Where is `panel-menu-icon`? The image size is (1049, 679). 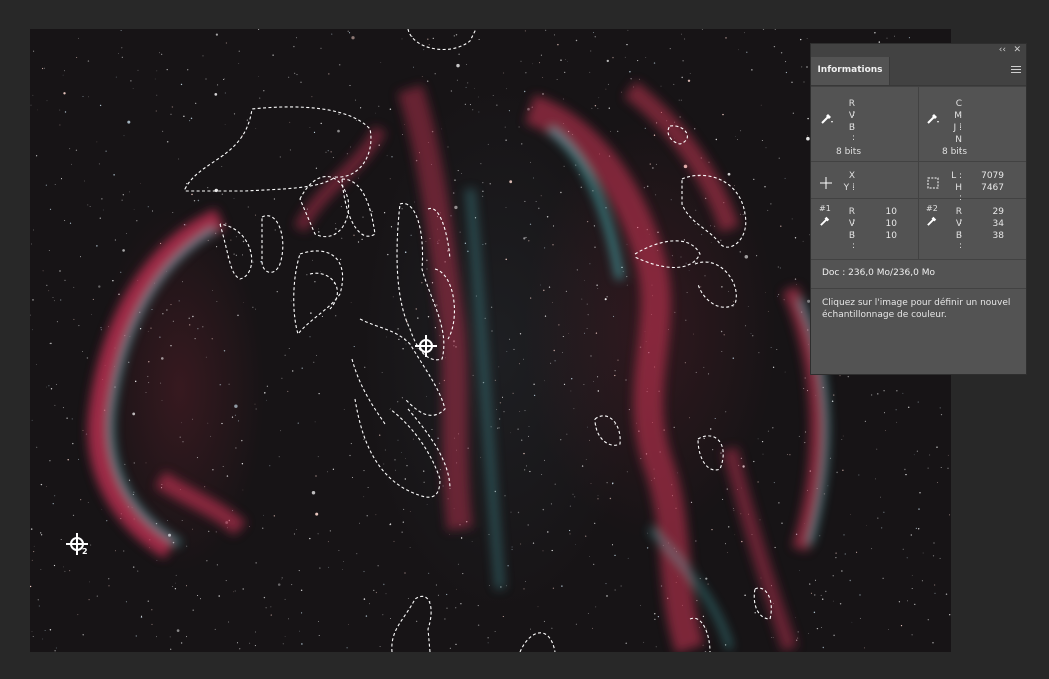 panel-menu-icon is located at coordinates (1016, 70).